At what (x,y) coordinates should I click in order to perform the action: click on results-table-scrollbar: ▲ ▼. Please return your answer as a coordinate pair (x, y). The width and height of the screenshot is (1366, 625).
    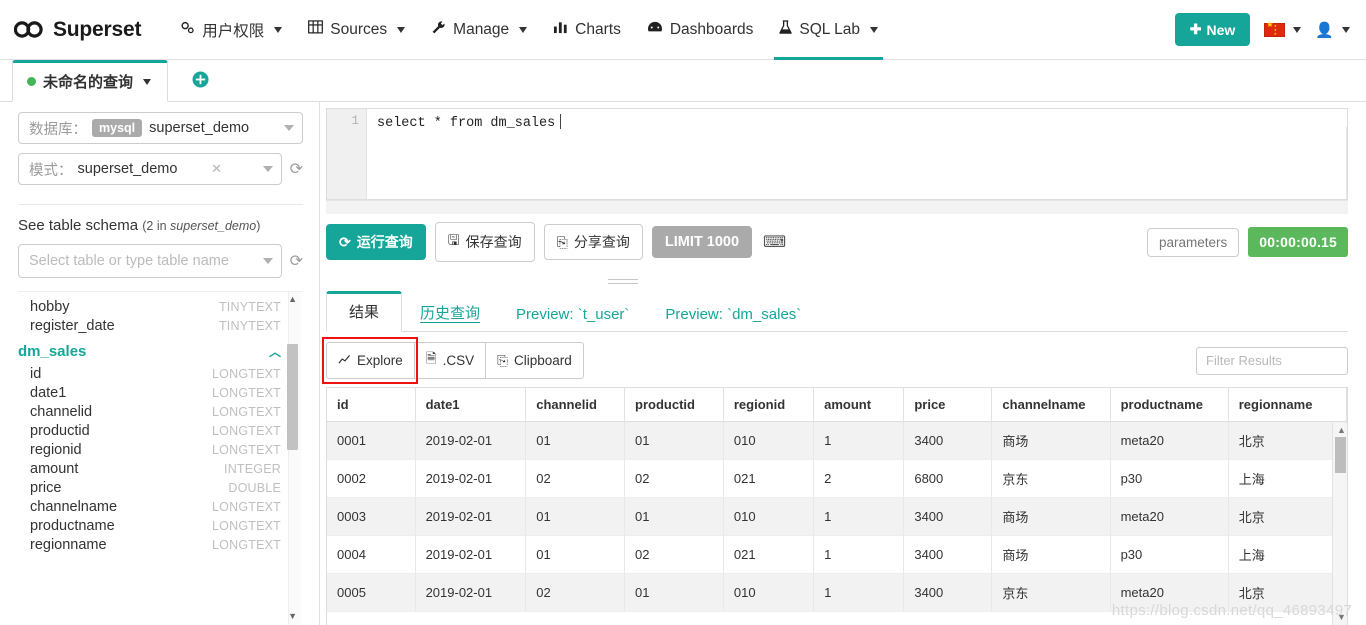
    Looking at the image, I should click on (1339, 524).